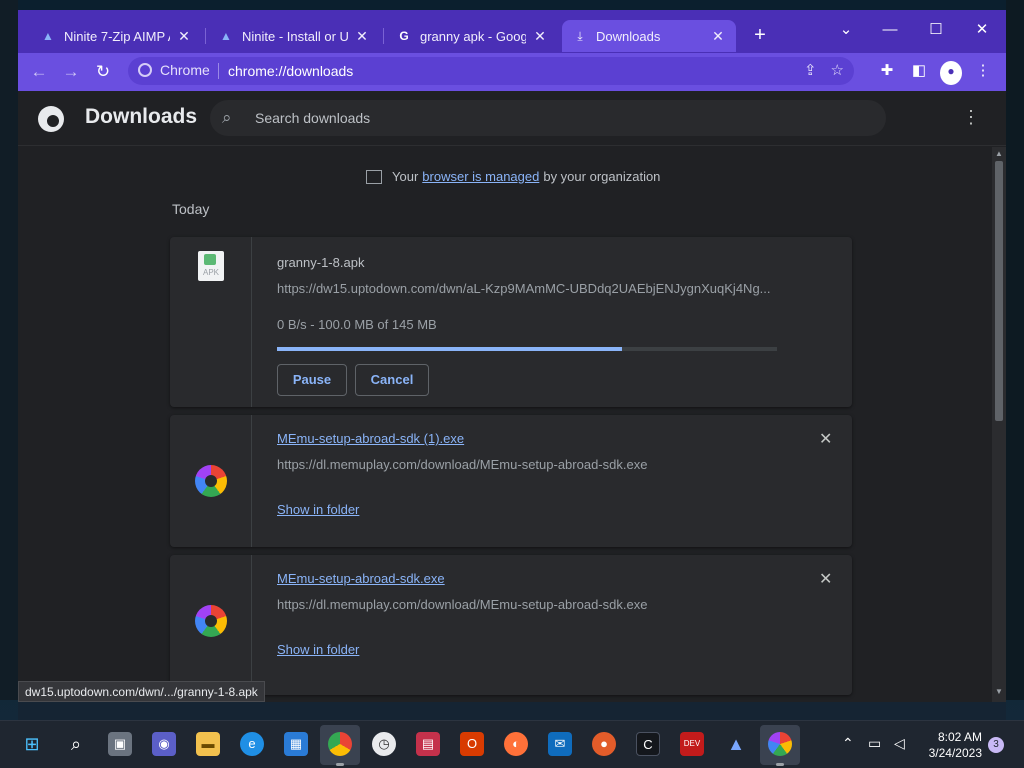 Image resolution: width=1024 pixels, height=768 pixels. What do you see at coordinates (999, 424) in the screenshot?
I see `page-scrollbar: ▲ ▼` at bounding box center [999, 424].